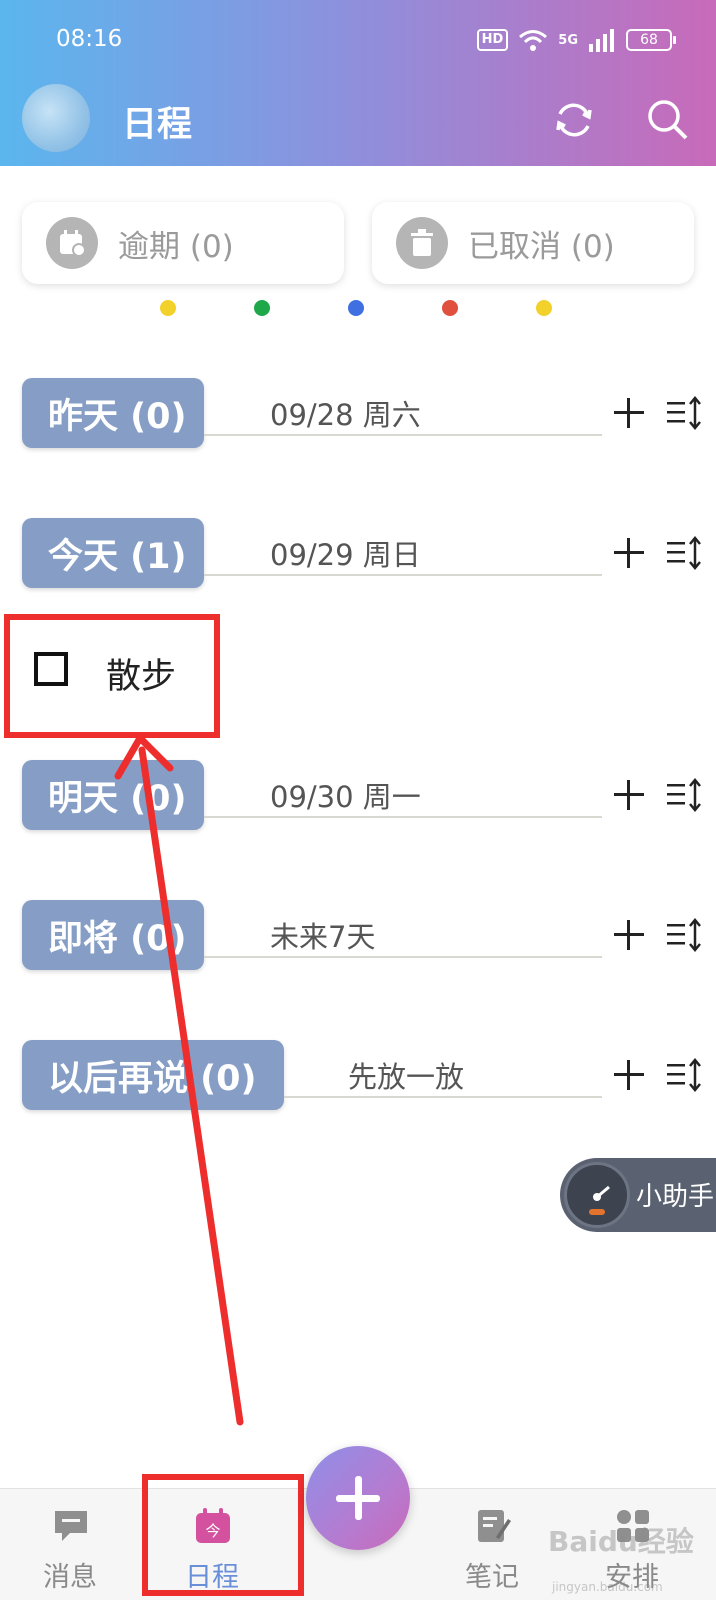 This screenshot has height=1600, width=716. What do you see at coordinates (113, 413) in the screenshot?
I see `section-header-0: 昨天 (0)` at bounding box center [113, 413].